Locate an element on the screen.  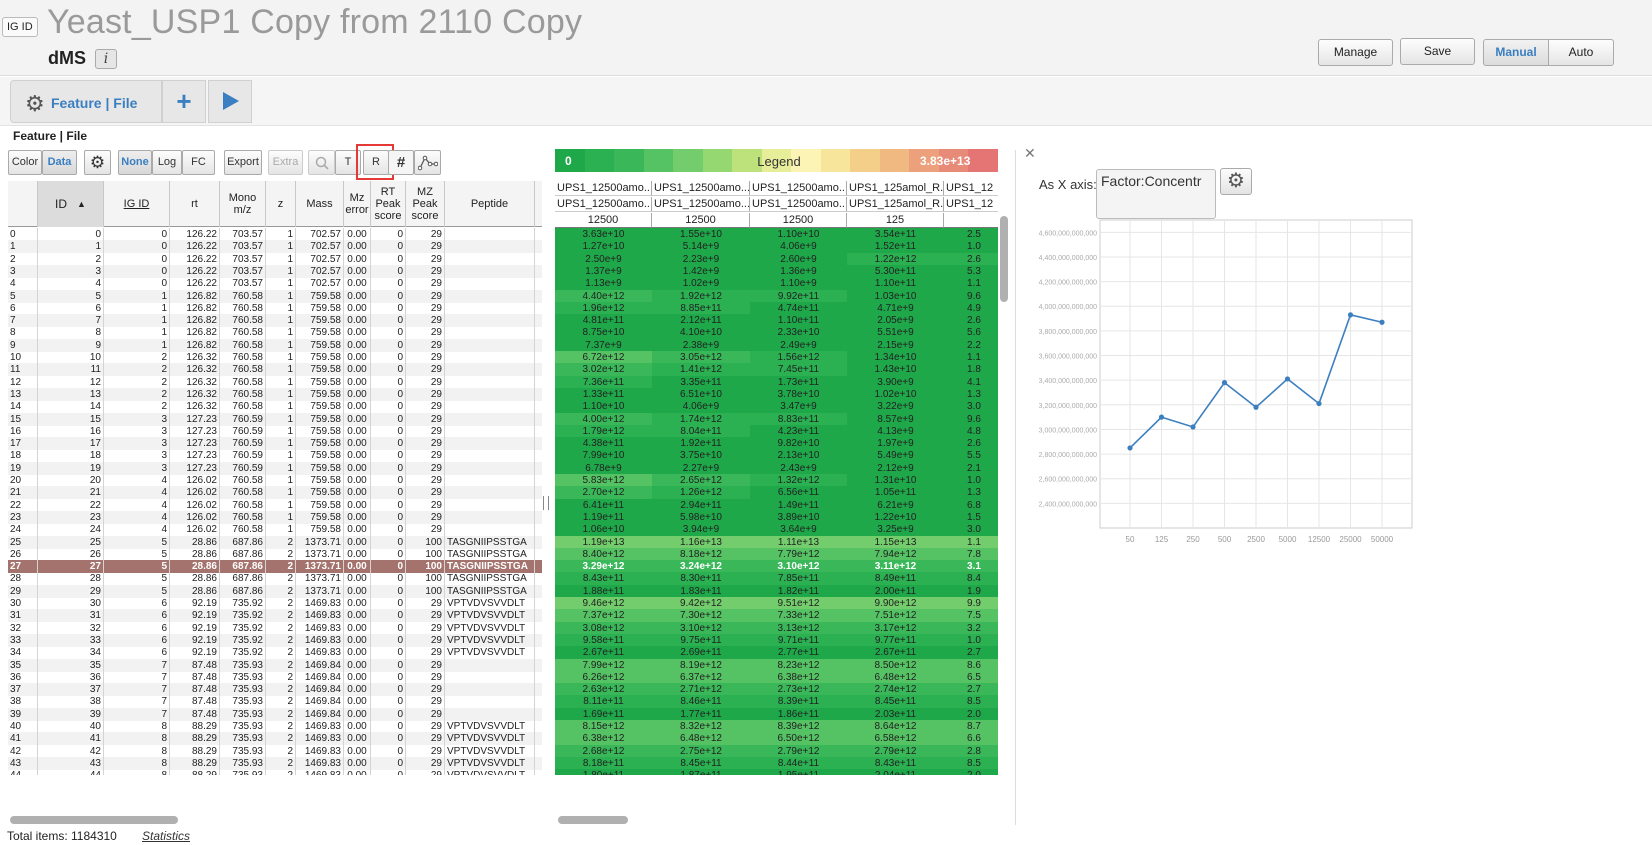
table-row: 37 37 7 87.48 735.93 2 1469.84 0.00 0 29 is located at coordinates (275, 690).